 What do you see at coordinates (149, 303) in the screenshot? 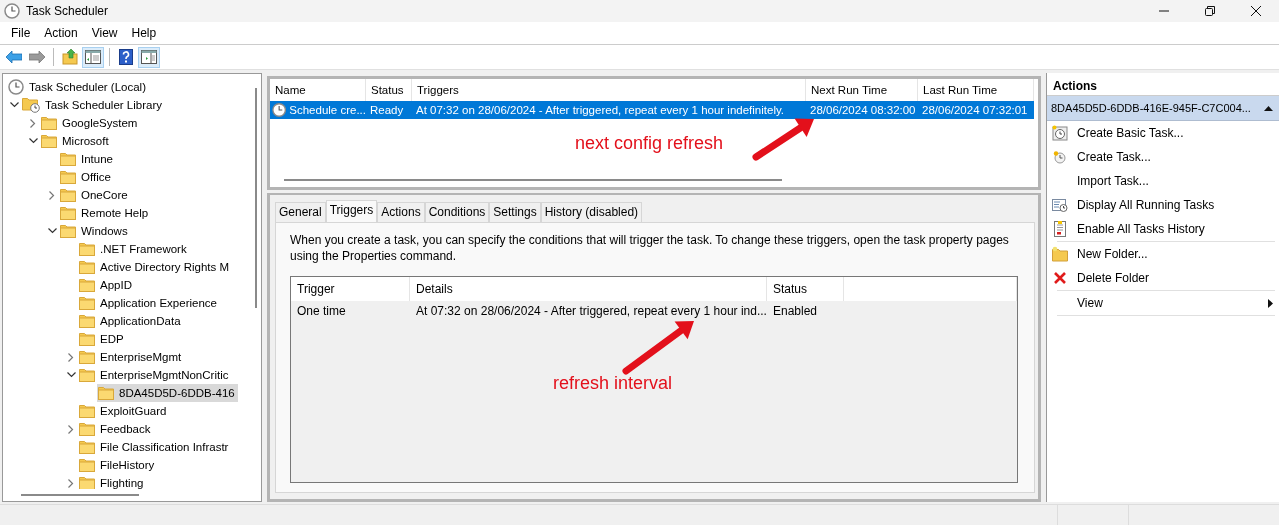
I see `tree-item: Application Experience` at bounding box center [149, 303].